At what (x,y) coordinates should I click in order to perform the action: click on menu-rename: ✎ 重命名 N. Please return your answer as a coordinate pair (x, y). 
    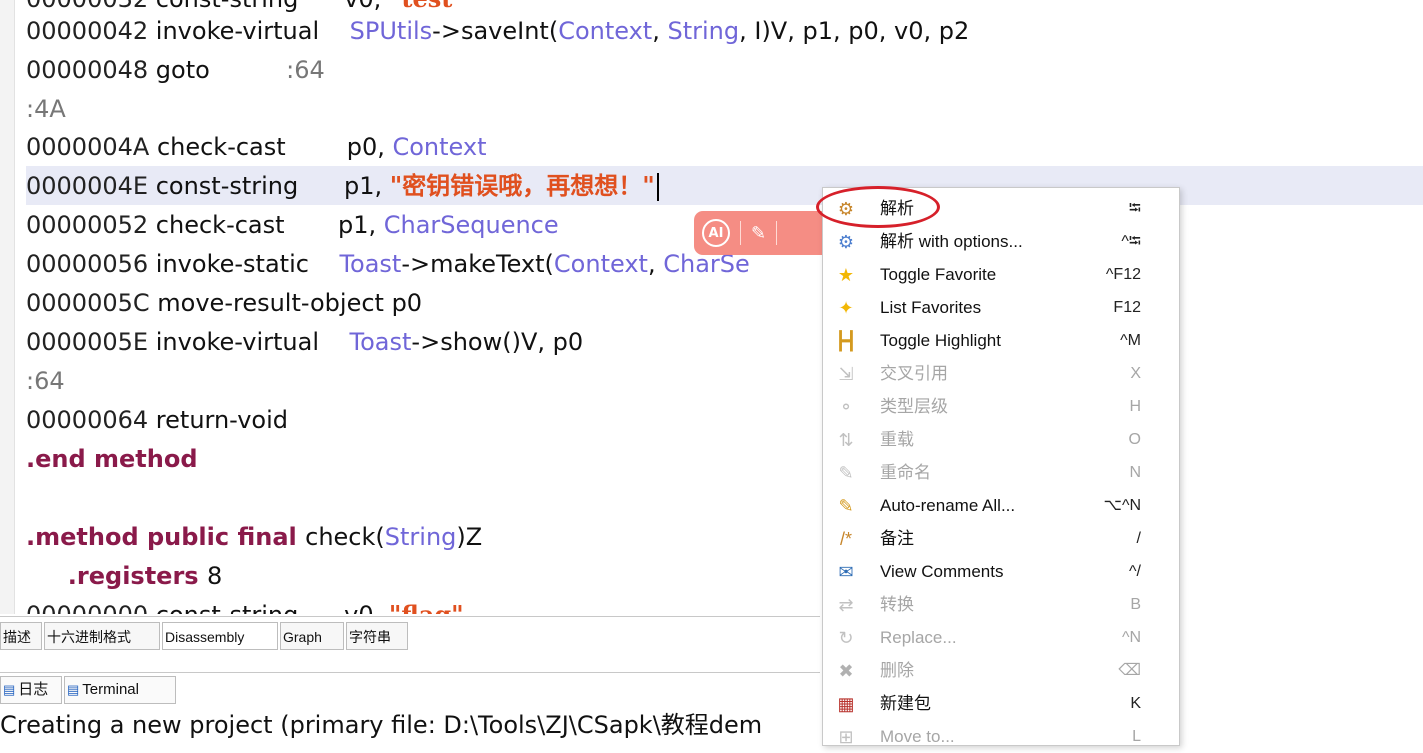
    Looking at the image, I should click on (1001, 472).